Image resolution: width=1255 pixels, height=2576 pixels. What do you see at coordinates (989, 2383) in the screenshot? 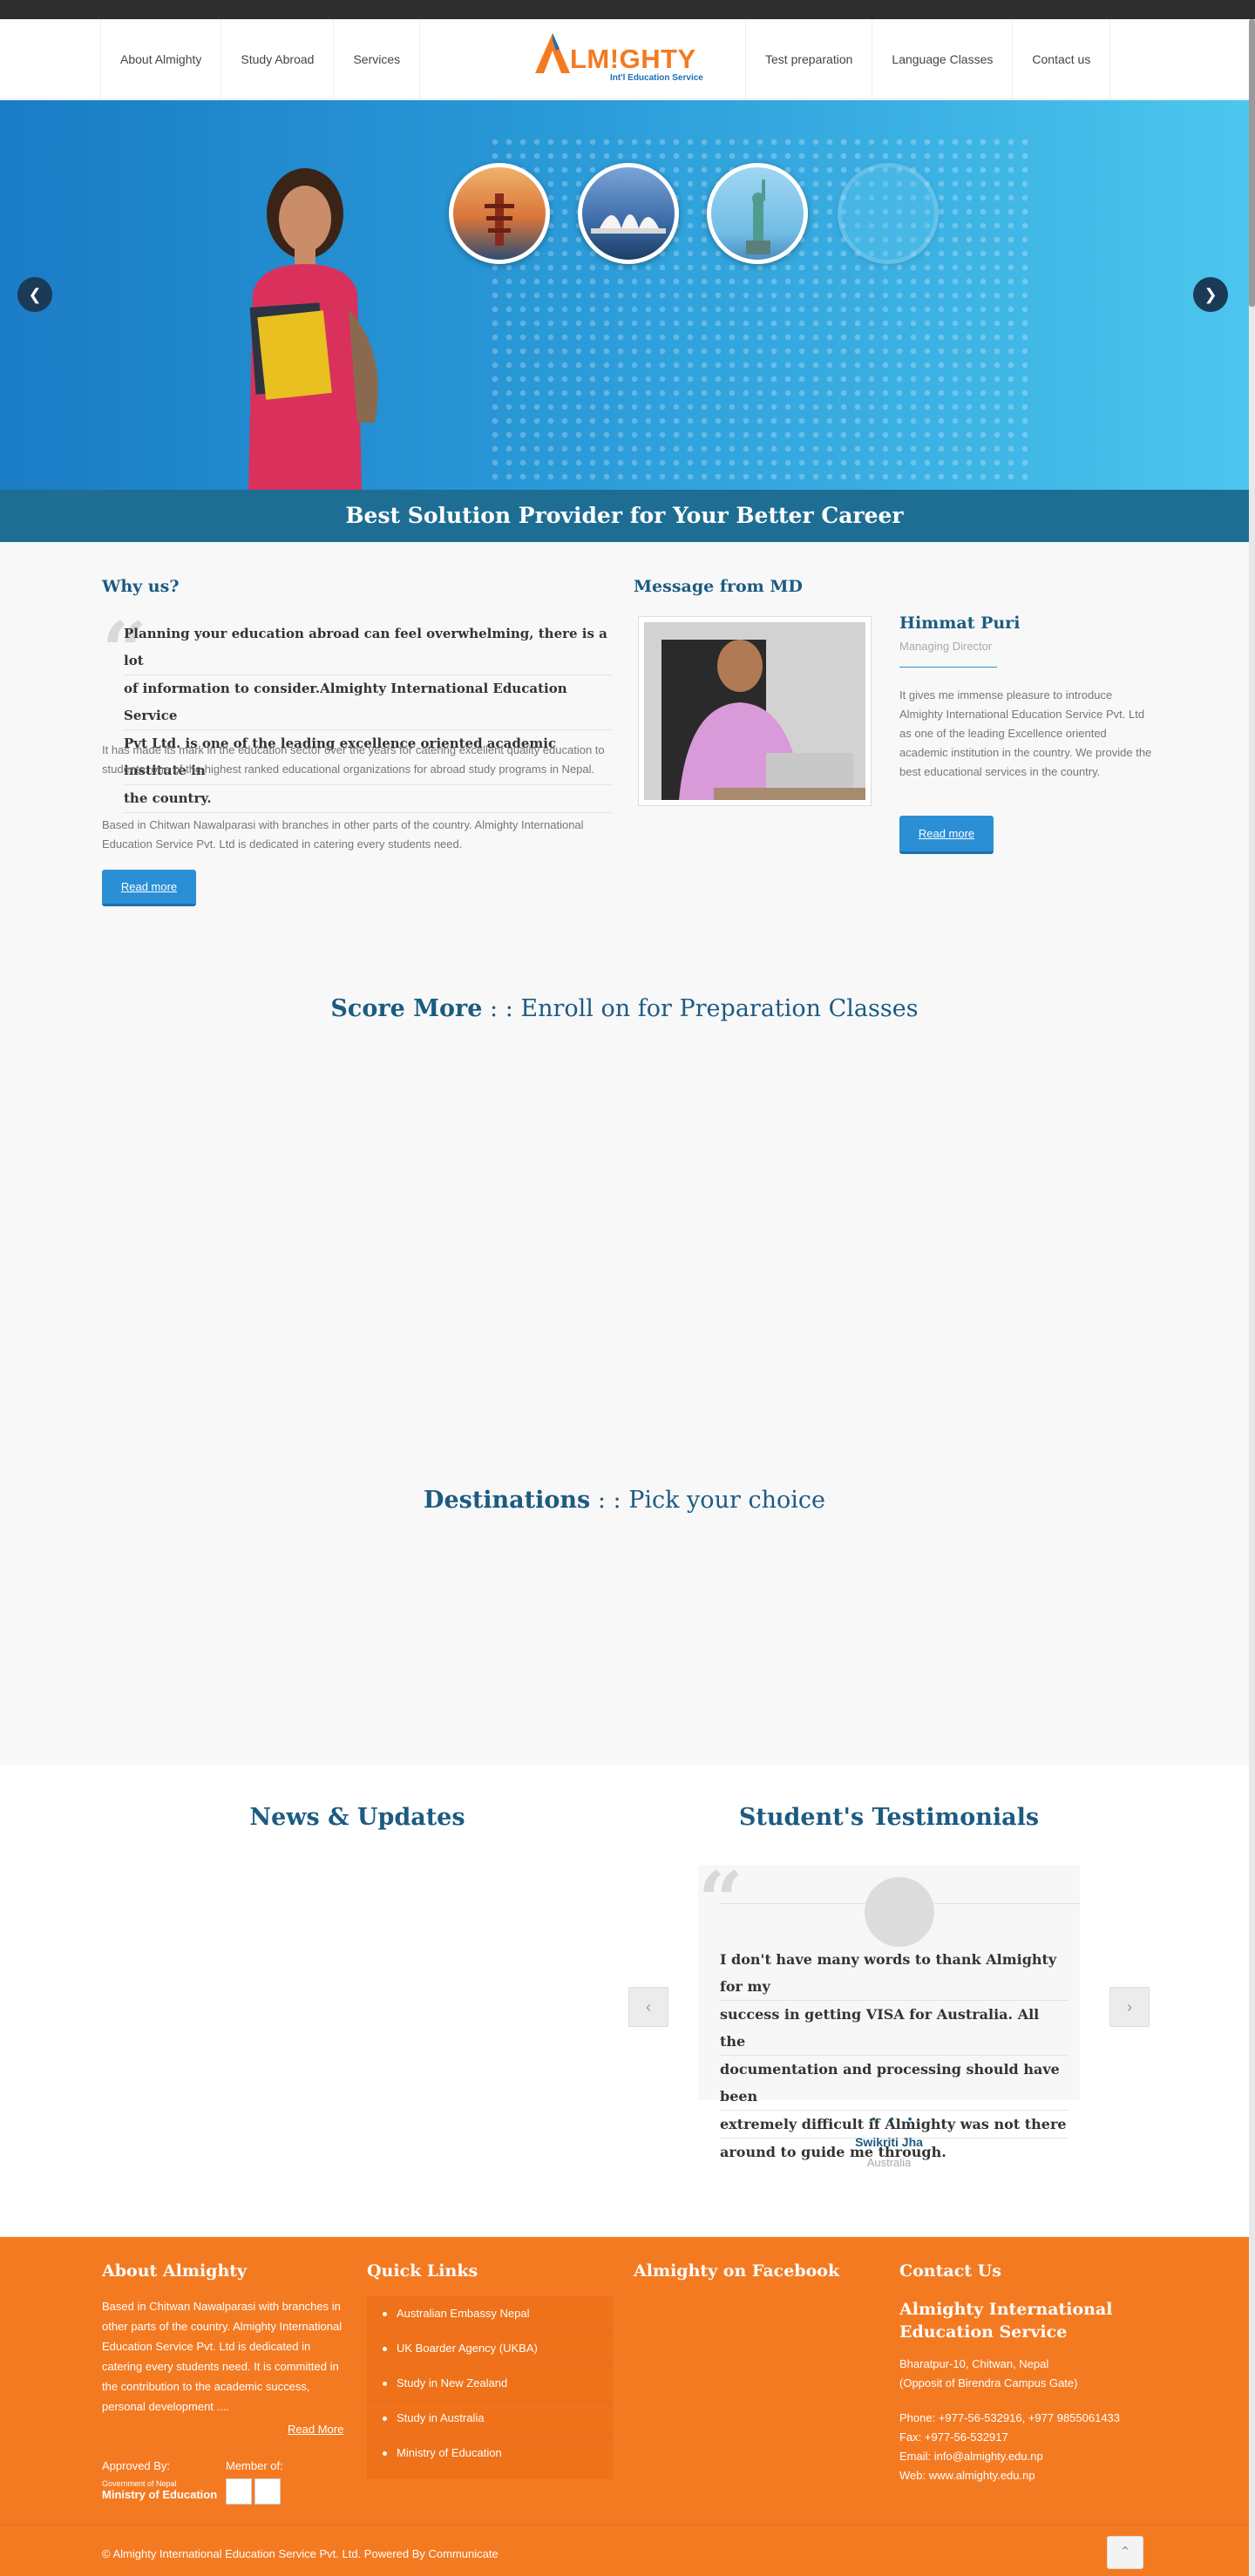
I see `contact-address-2: (Opposit of Birendra Campus Gate)` at bounding box center [989, 2383].